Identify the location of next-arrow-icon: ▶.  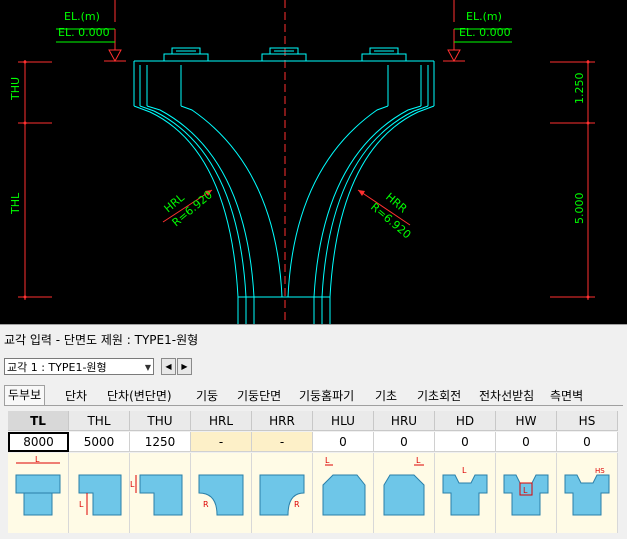
(184, 366).